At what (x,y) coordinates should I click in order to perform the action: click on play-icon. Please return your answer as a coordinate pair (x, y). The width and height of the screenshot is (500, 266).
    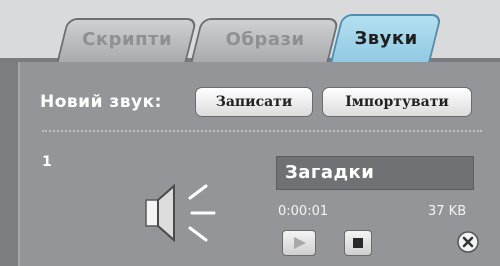
    Looking at the image, I should click on (300, 243).